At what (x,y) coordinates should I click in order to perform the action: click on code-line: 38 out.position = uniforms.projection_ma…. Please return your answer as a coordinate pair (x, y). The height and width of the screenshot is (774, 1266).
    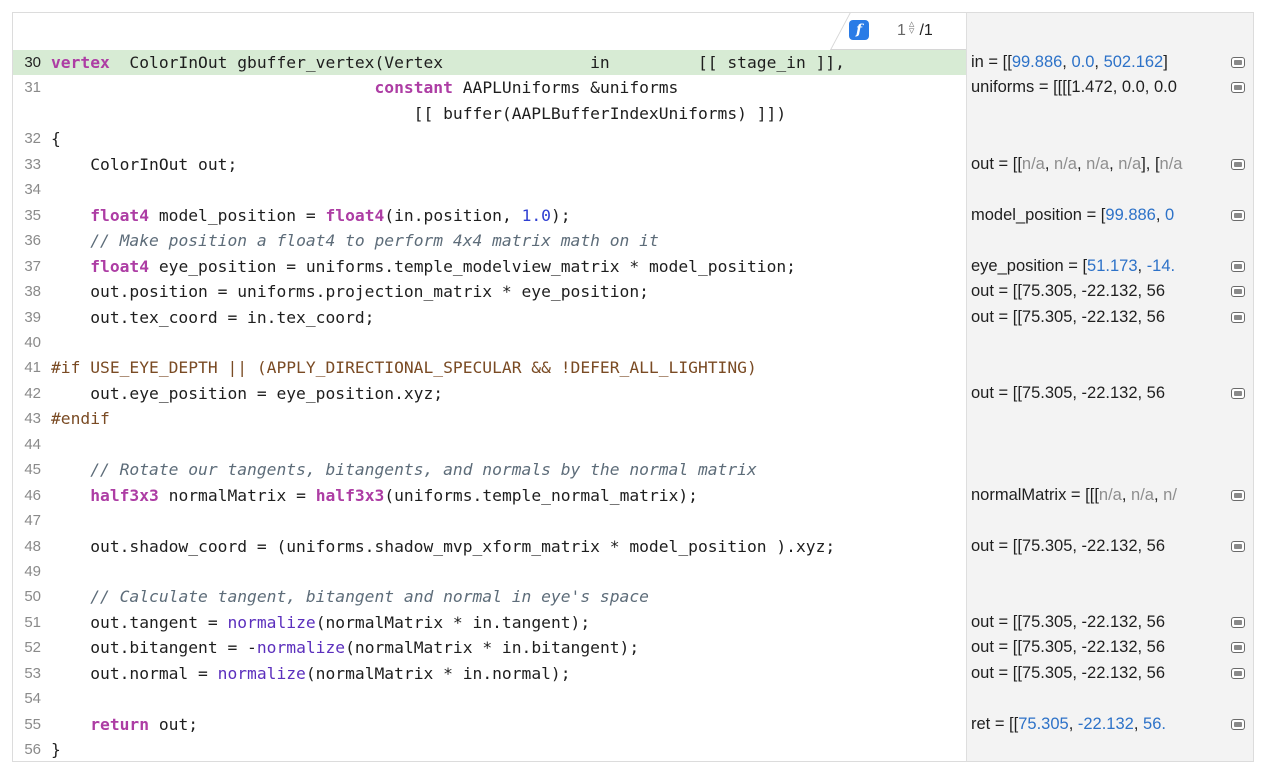
    Looking at the image, I should click on (489, 291).